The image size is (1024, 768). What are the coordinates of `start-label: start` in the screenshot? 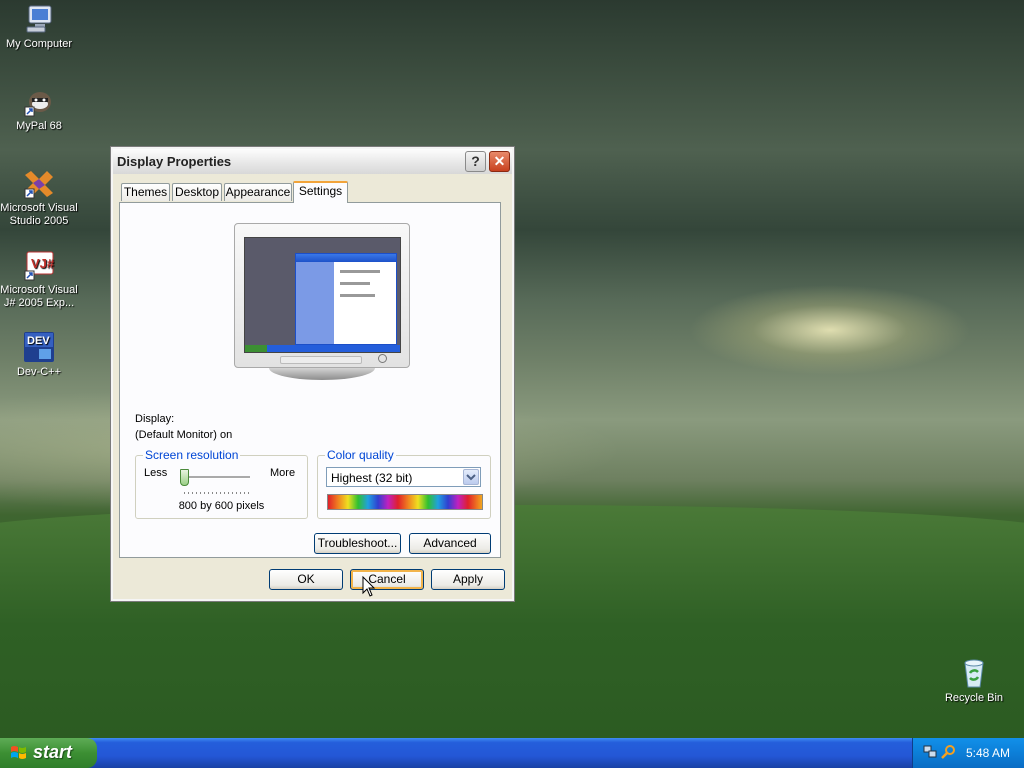 It's located at (53, 752).